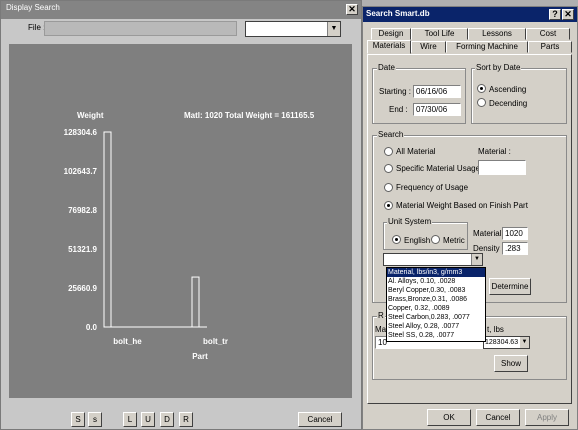 The height and width of the screenshot is (430, 578). What do you see at coordinates (181, 10) in the screenshot?
I see `window-title-bar: Display Search` at bounding box center [181, 10].